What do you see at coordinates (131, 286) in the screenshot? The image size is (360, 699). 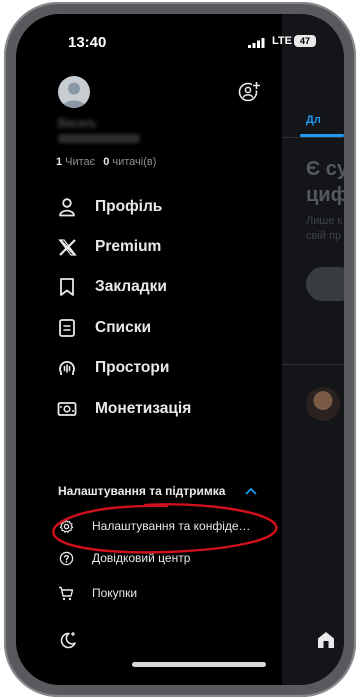 I see `nav-label: Закладки` at bounding box center [131, 286].